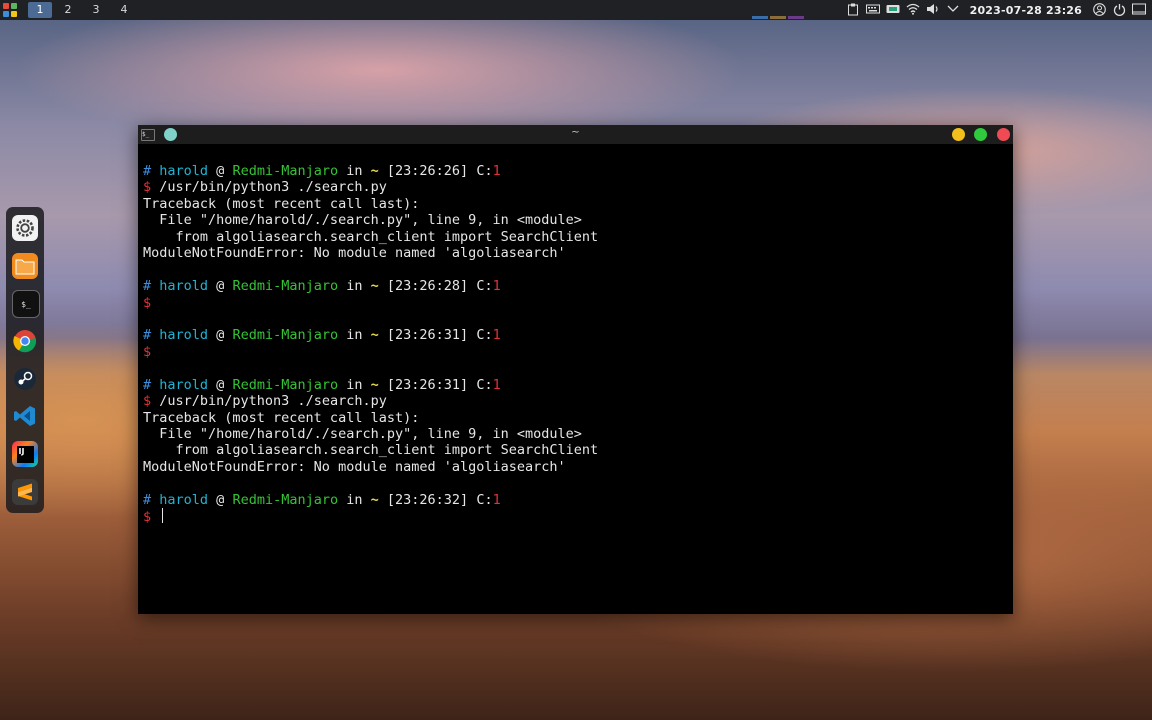 The width and height of the screenshot is (1152, 720). I want to click on show-desktop-icon, so click(1139, 10).